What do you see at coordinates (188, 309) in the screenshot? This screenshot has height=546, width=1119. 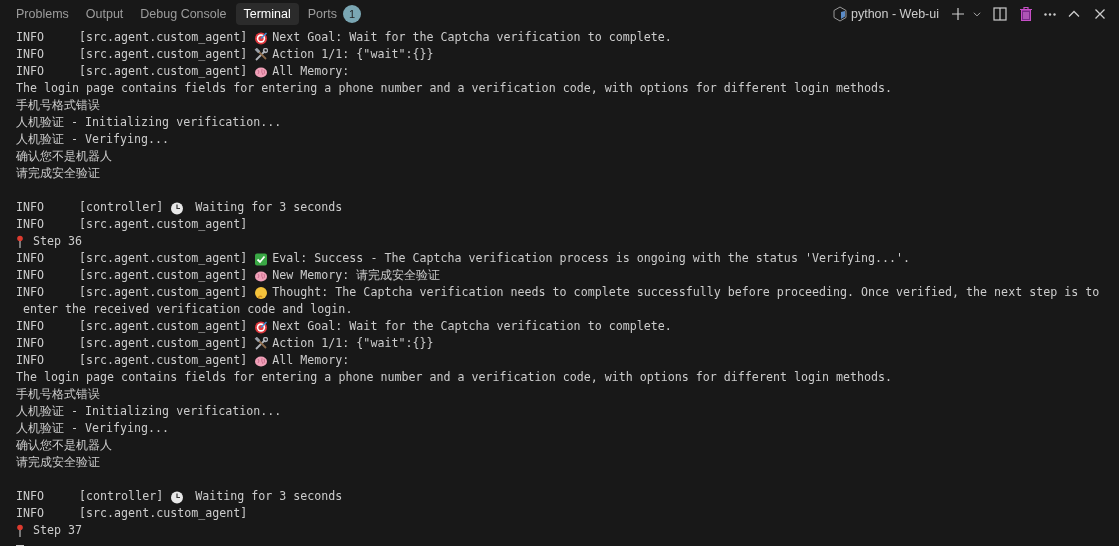 I see `output-line: enter the received verification code and login.` at bounding box center [188, 309].